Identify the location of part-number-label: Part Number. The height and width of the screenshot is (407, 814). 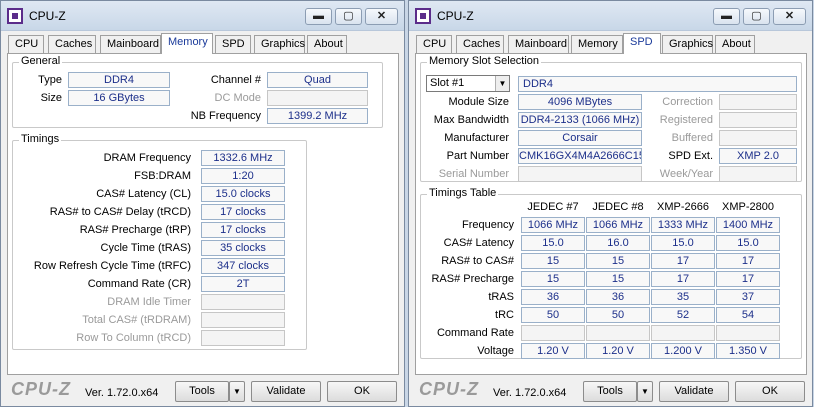
(477, 156).